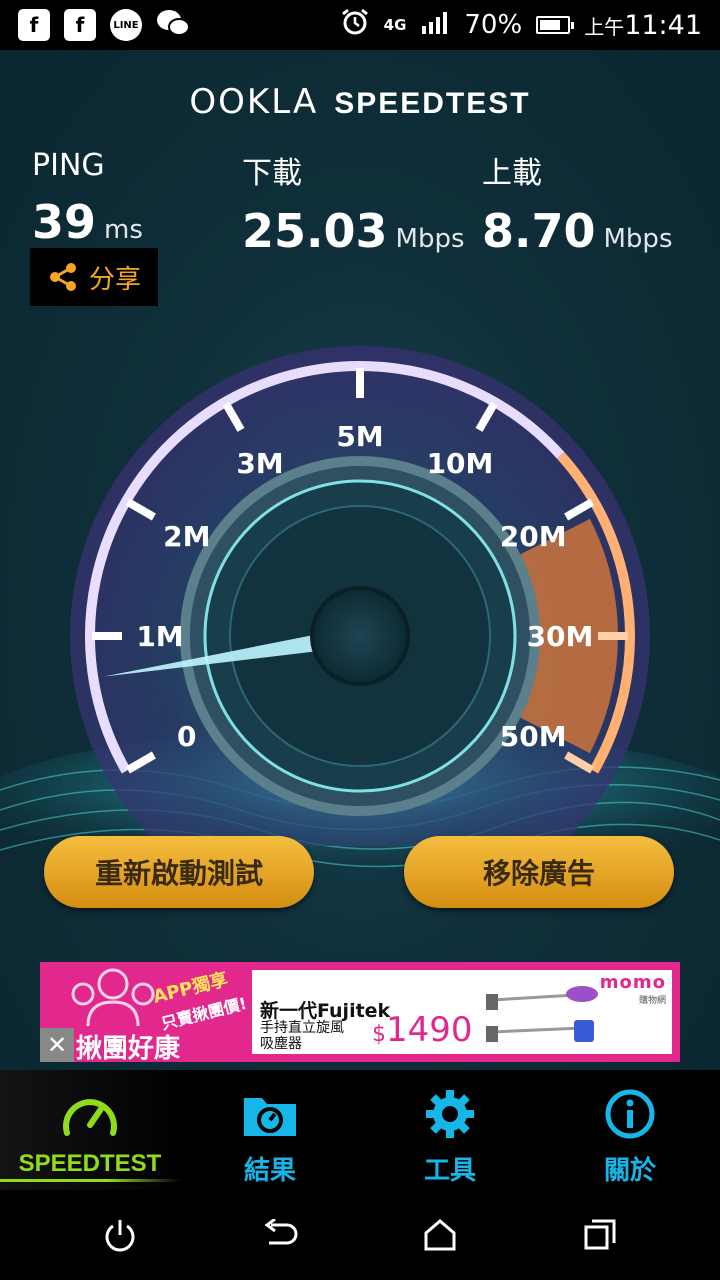 Image resolution: width=720 pixels, height=1280 pixels. I want to click on gauge-tick-label: 10M, so click(460, 463).